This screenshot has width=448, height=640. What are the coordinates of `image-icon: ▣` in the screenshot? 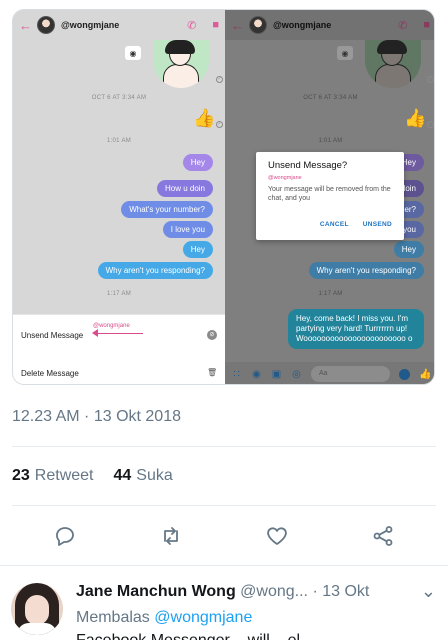 It's located at (276, 374).